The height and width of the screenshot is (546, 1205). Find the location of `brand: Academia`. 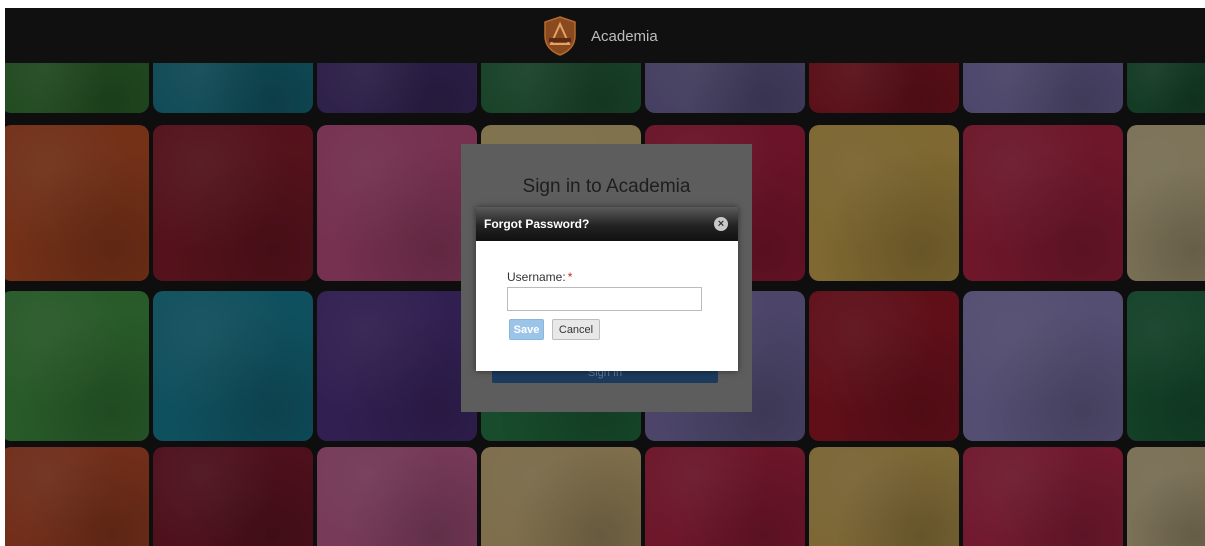

brand: Academia is located at coordinates (600, 36).